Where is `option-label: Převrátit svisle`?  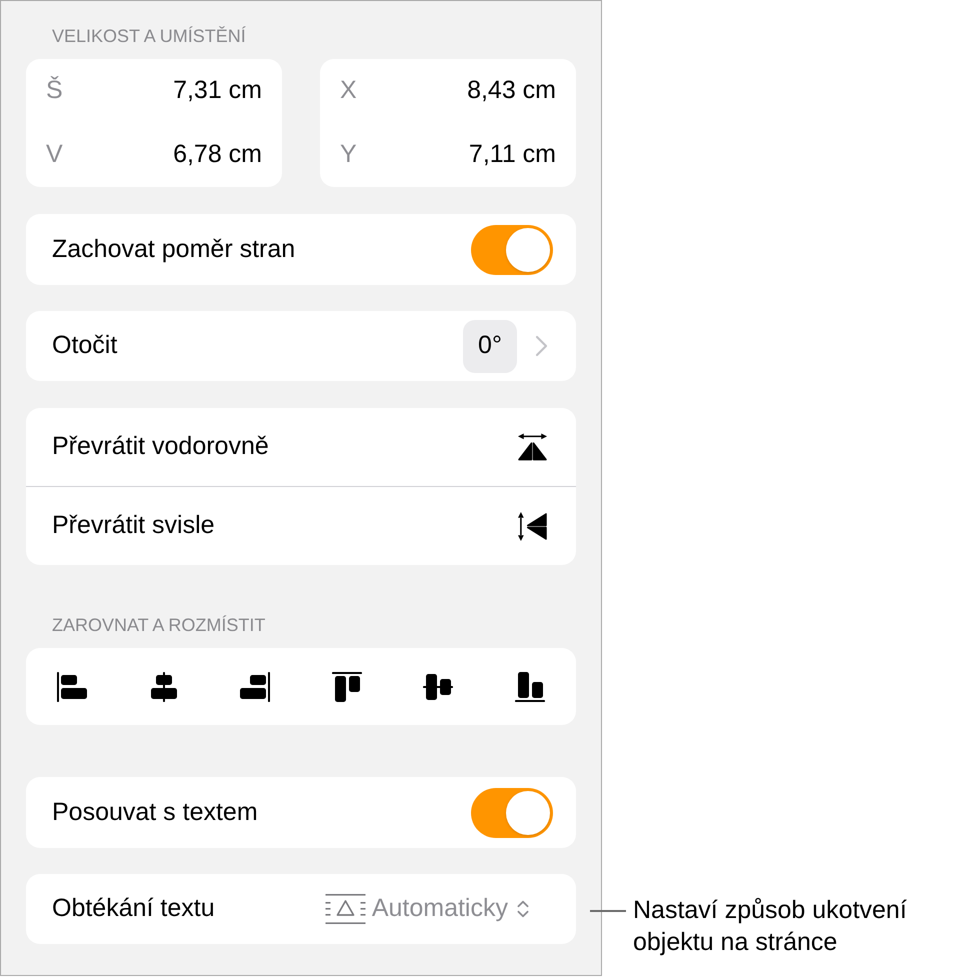 option-label: Převrátit svisle is located at coordinates (133, 526).